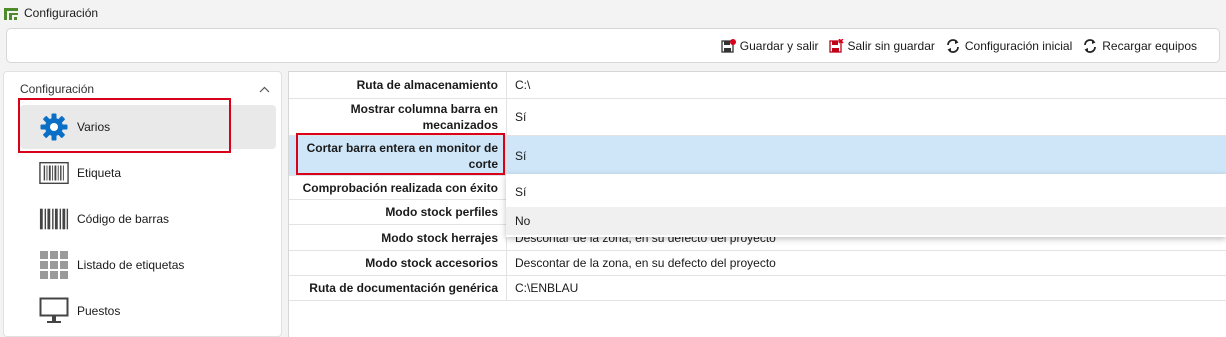  What do you see at coordinates (54, 219) in the screenshot?
I see `barcode-icon` at bounding box center [54, 219].